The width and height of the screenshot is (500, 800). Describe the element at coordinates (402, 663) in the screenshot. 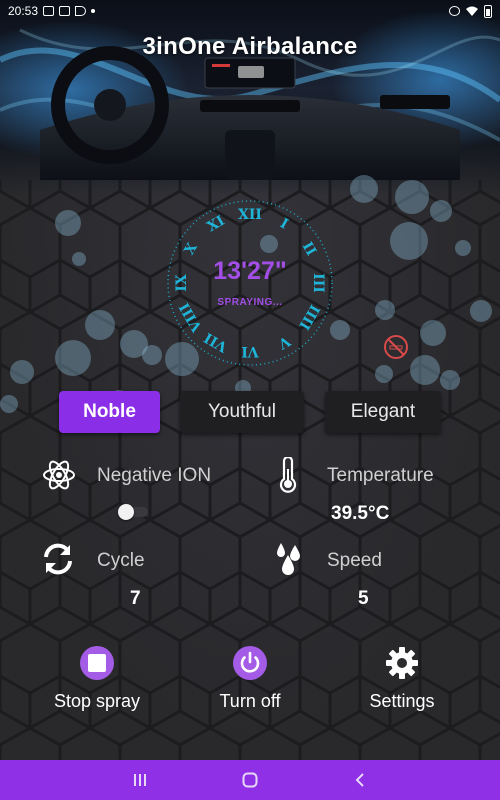

I see `gear-icon` at that location.